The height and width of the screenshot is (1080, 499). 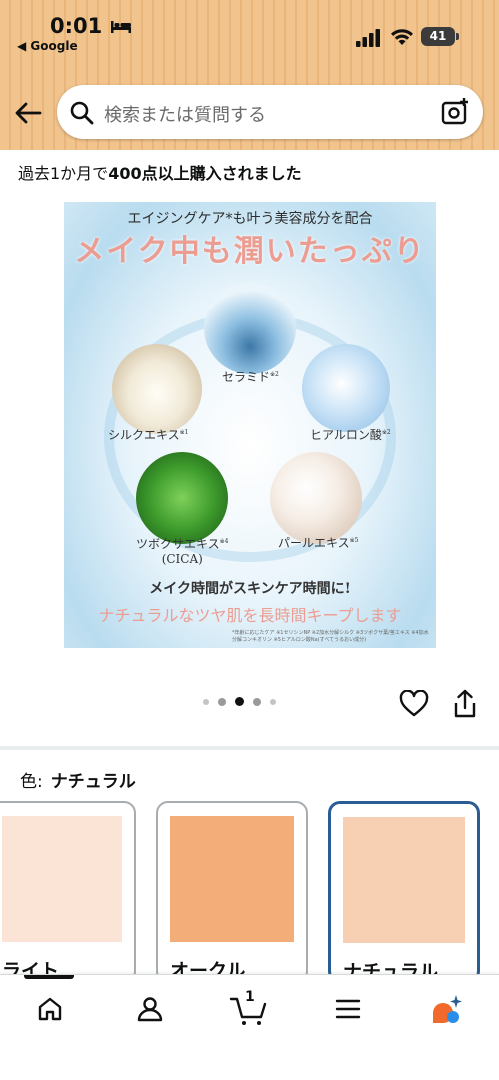 What do you see at coordinates (93, 782) in the screenshot?
I see `selected-color-name: ナチュラル` at bounding box center [93, 782].